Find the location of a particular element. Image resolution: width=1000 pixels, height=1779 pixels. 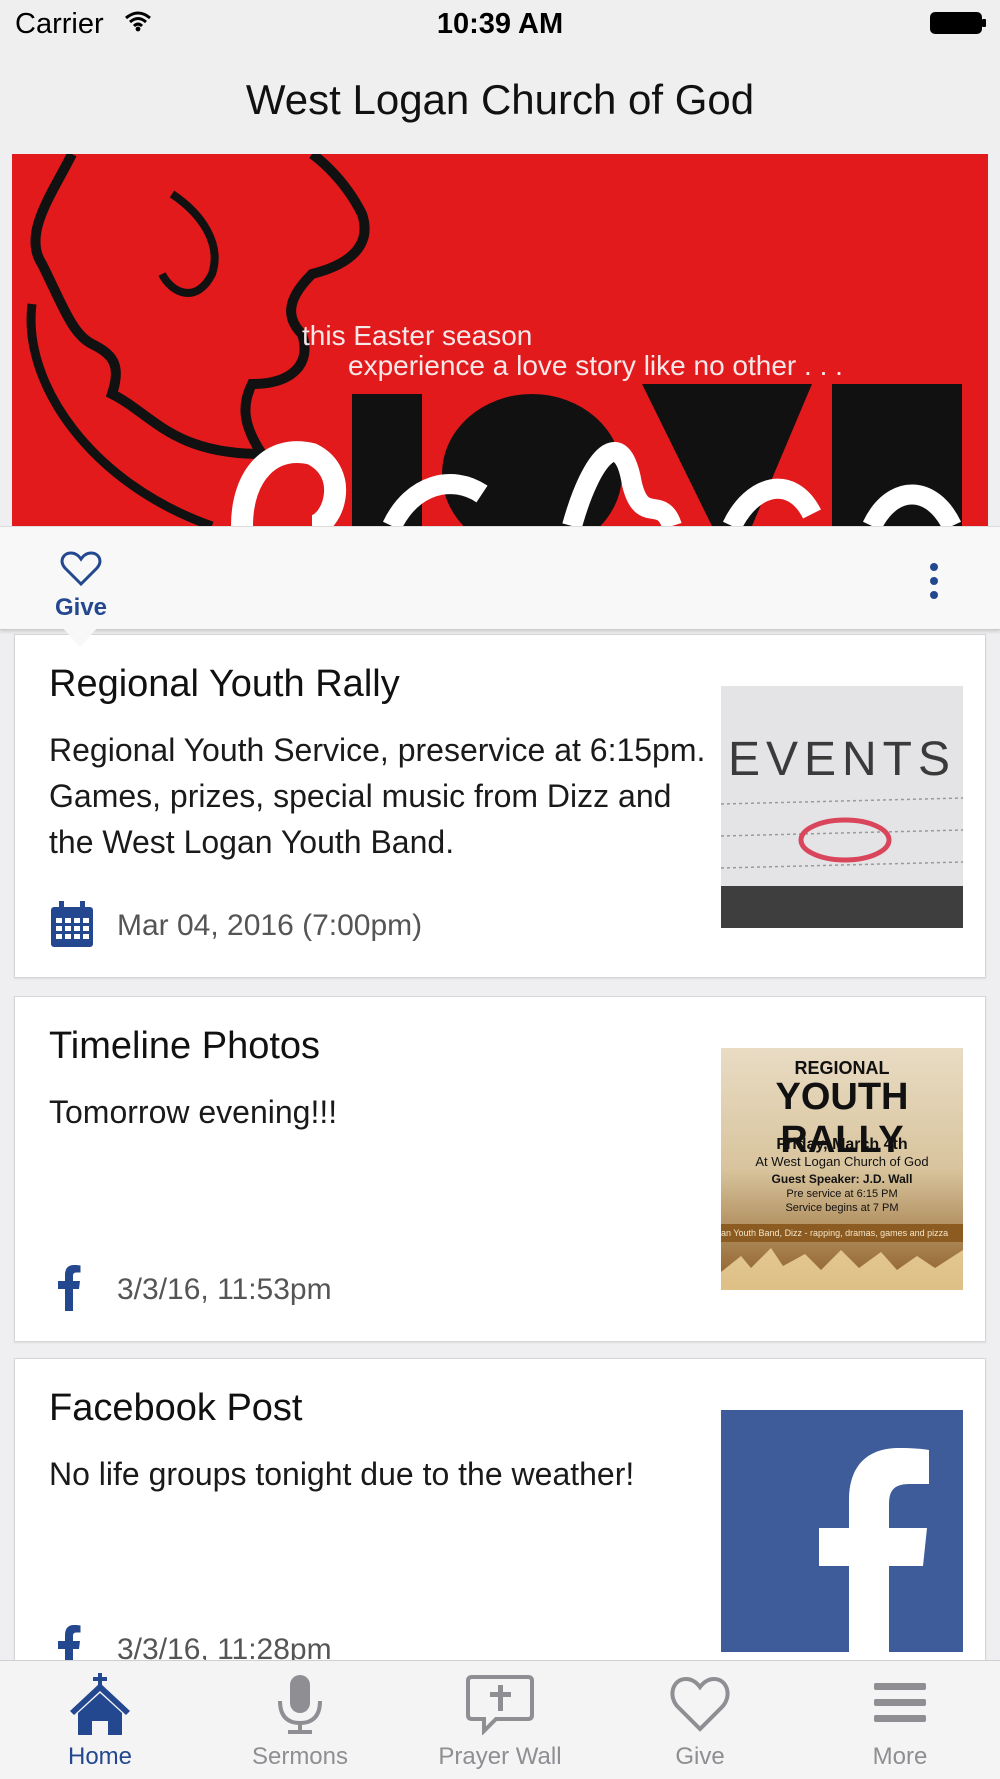

poster-text-5: Guest Speaker: J.D. Wall is located at coordinates (842, 1179).